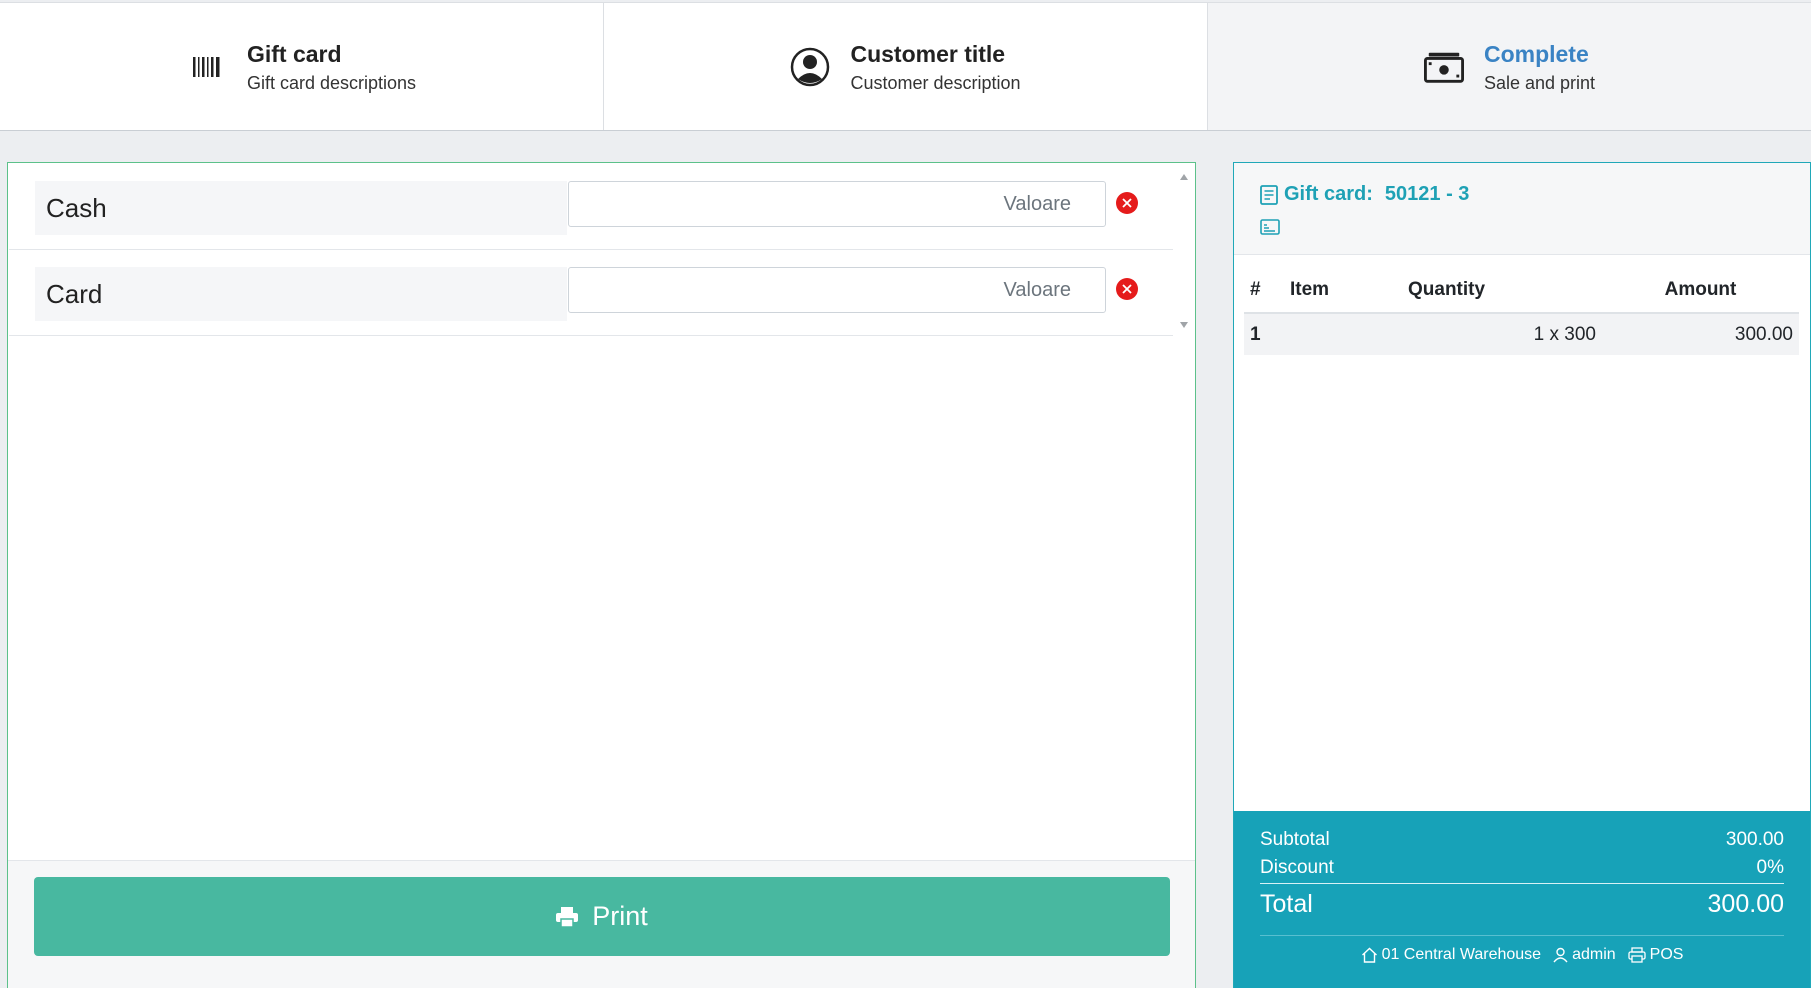  I want to click on user-circle-icon, so click(810, 67).